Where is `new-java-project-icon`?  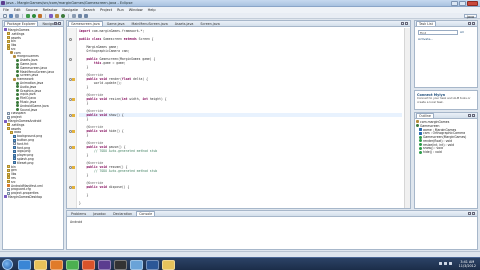 new-java-project-icon is located at coordinates (51, 15).